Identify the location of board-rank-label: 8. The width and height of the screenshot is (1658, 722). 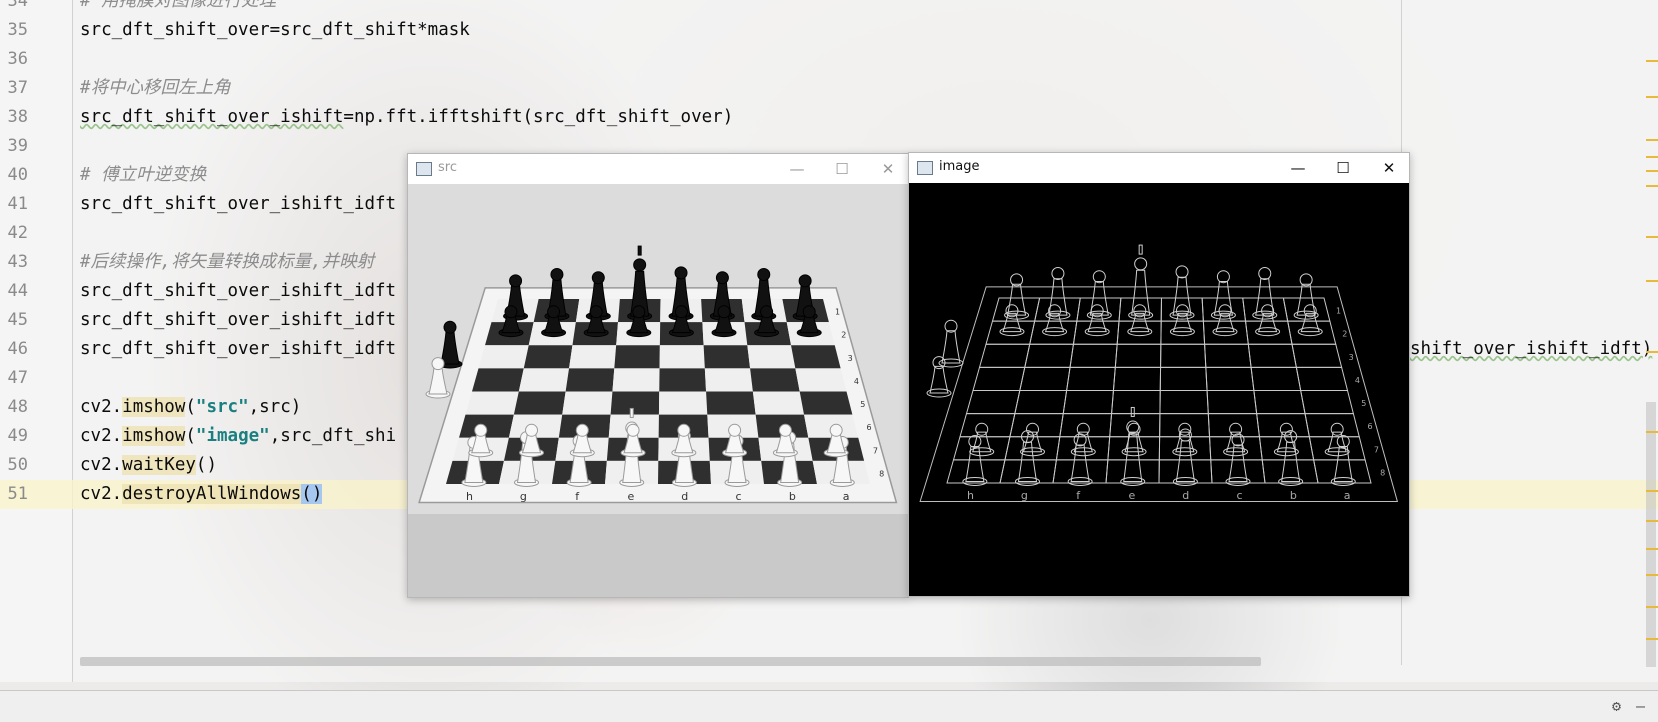
(1382, 472).